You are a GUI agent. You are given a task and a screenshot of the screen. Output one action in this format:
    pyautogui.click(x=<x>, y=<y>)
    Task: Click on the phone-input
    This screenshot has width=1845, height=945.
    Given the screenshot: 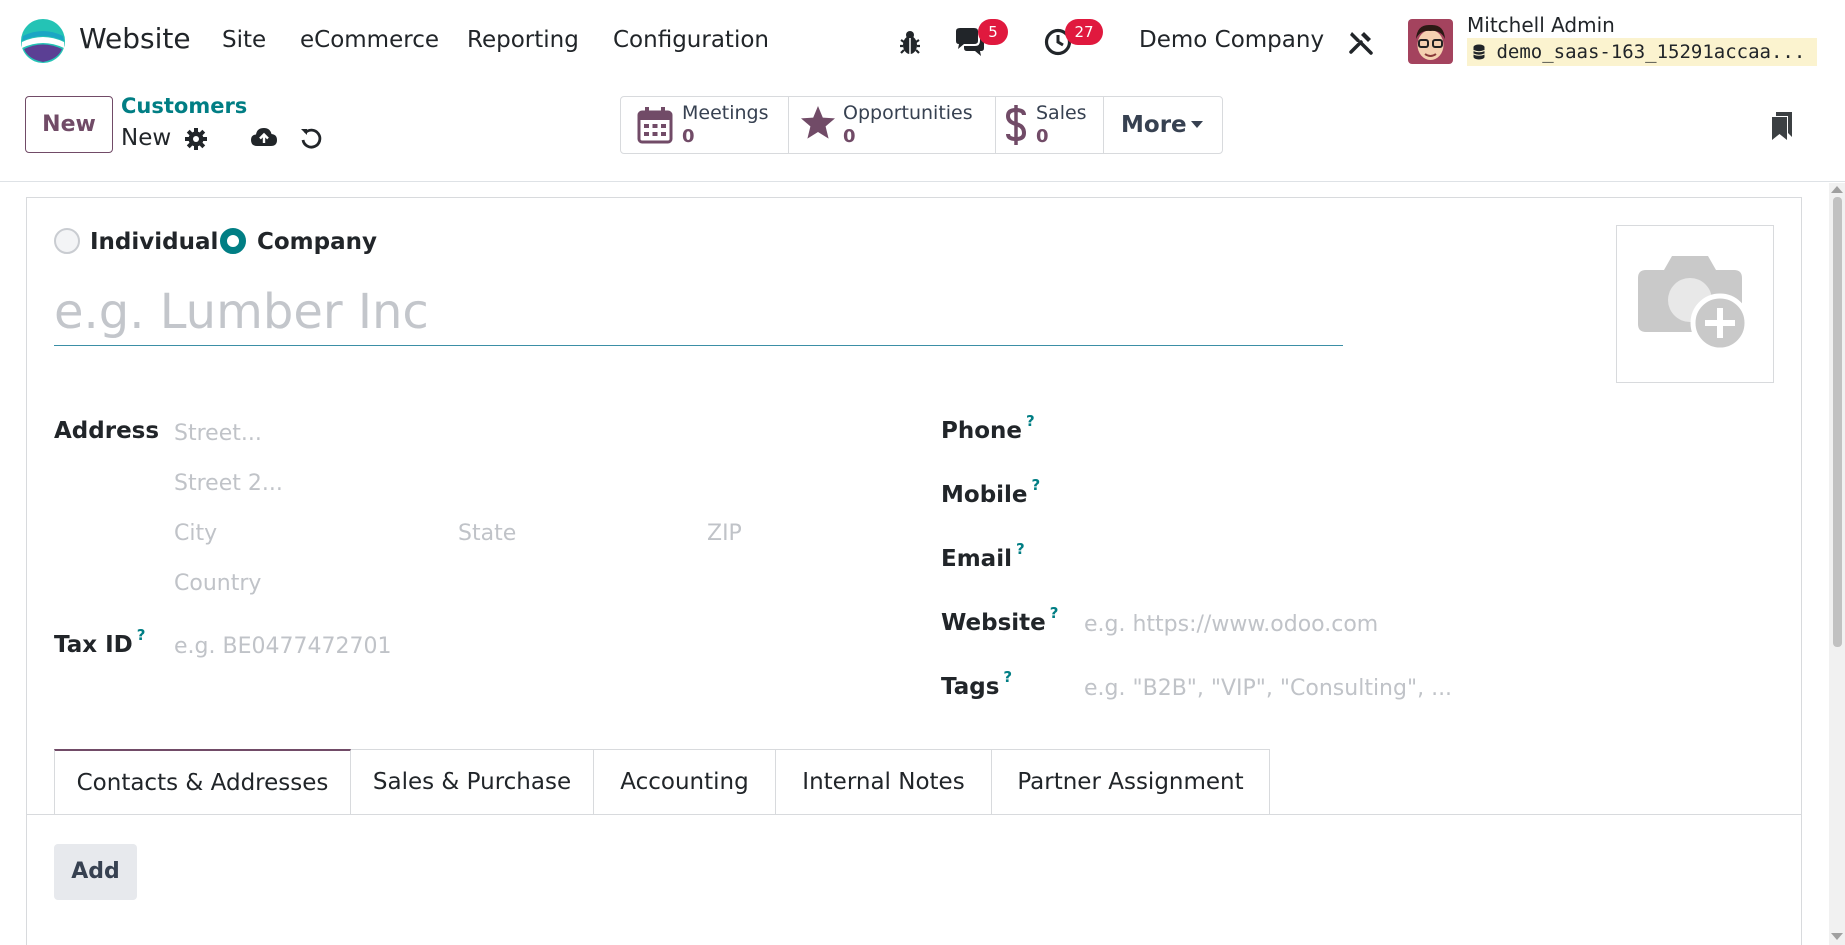 What is the action you would take?
    pyautogui.click(x=1429, y=432)
    